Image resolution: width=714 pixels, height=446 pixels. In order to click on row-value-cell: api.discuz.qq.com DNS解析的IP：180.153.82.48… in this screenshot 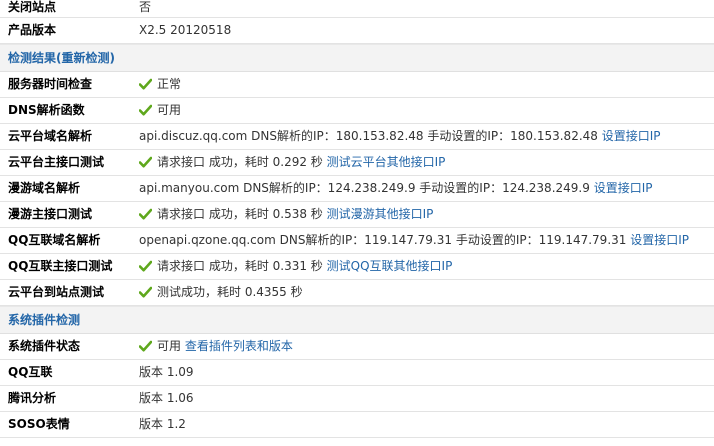, I will do `click(400, 136)`.